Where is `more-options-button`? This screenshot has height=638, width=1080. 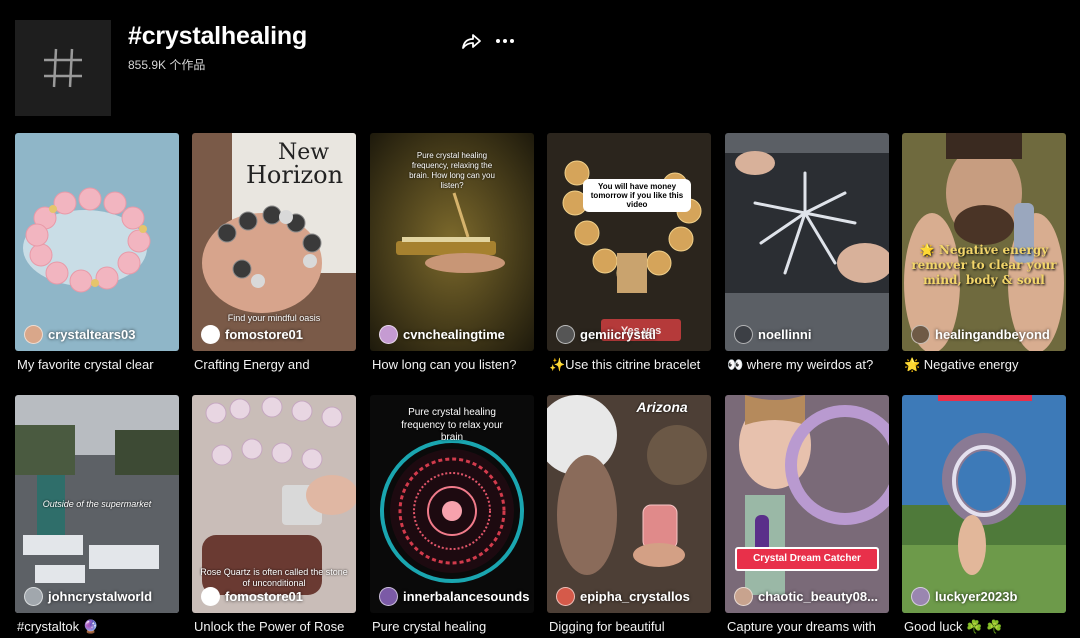
more-options-button is located at coordinates (505, 41).